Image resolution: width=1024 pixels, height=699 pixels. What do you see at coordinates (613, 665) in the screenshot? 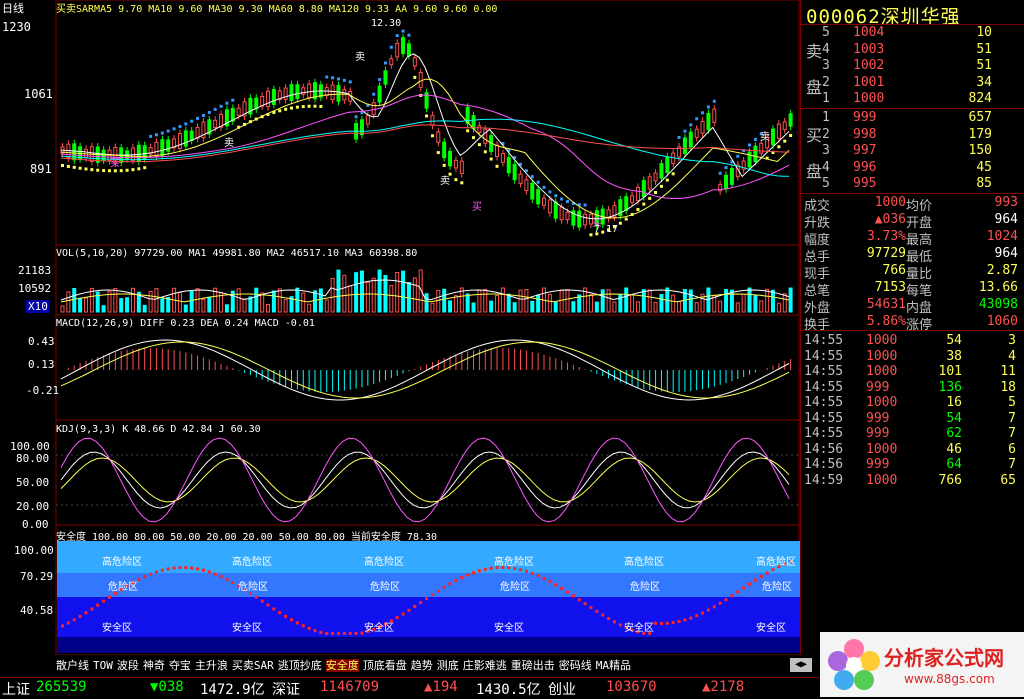
I see `indicator-tab: MA精品` at bounding box center [613, 665].